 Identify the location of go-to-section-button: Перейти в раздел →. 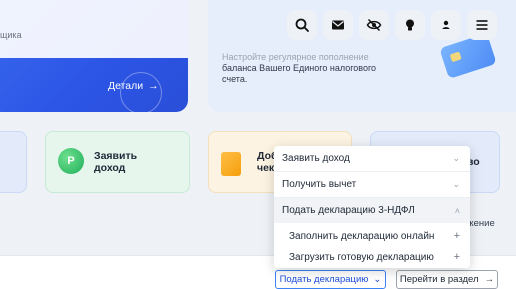
(447, 279).